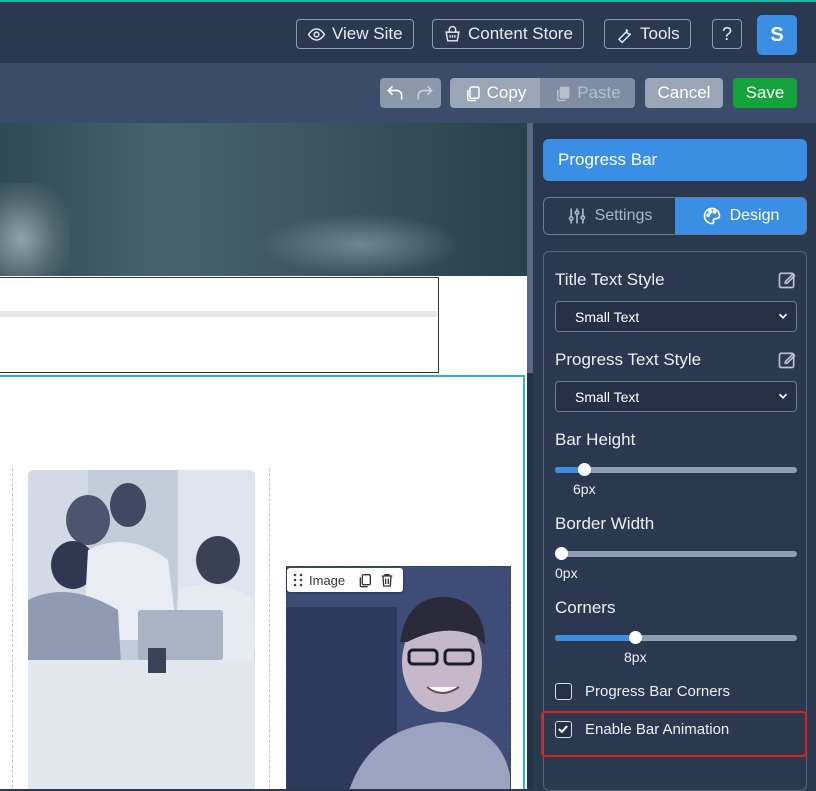 The width and height of the screenshot is (816, 791). I want to click on avatar: S, so click(777, 35).